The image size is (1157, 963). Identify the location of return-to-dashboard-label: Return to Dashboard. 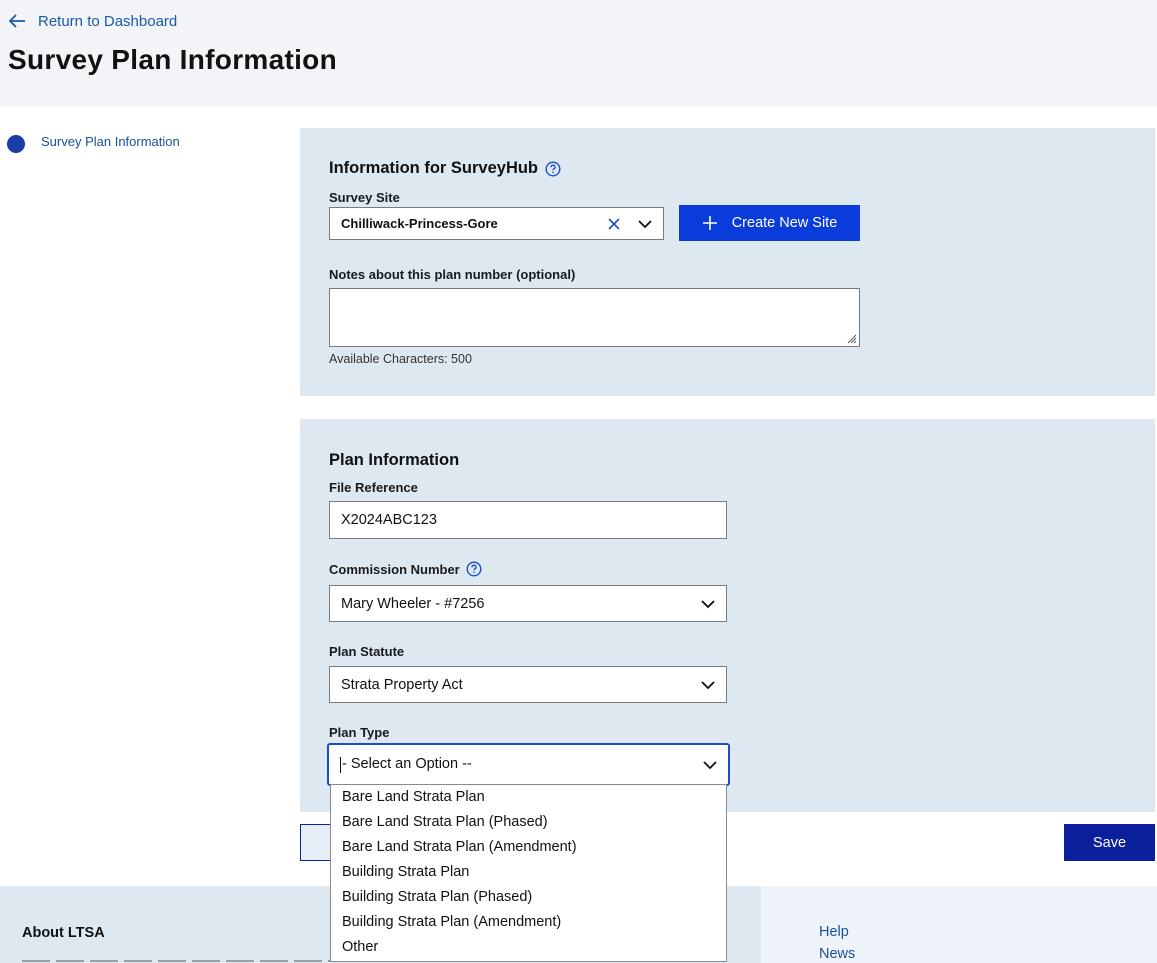
(108, 21).